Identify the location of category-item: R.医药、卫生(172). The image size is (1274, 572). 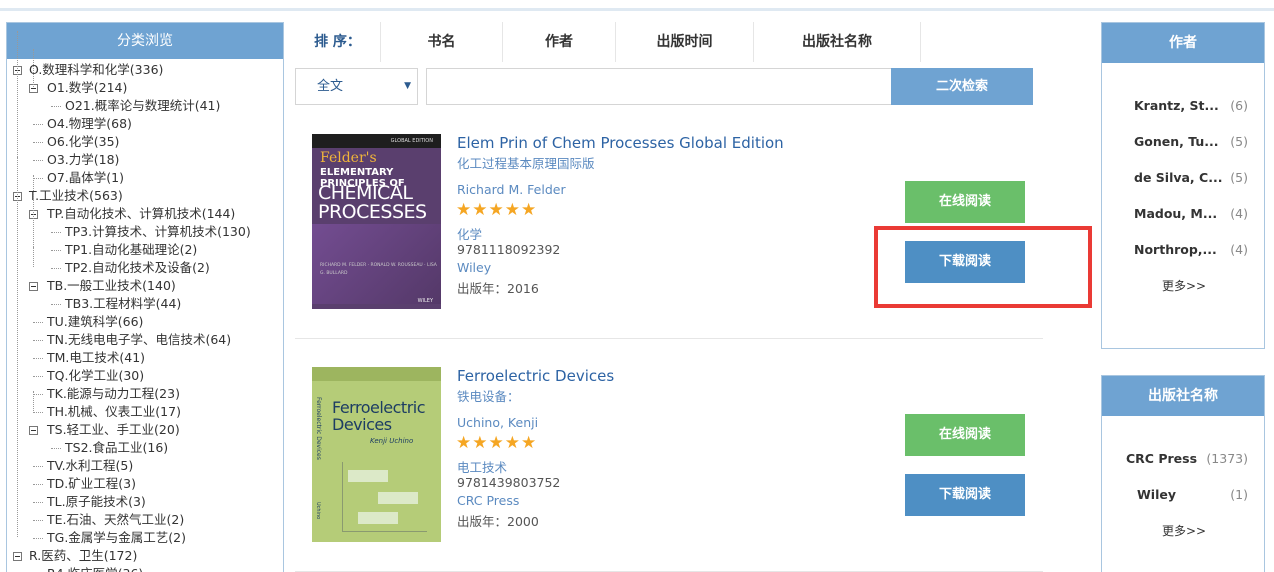
(145, 556).